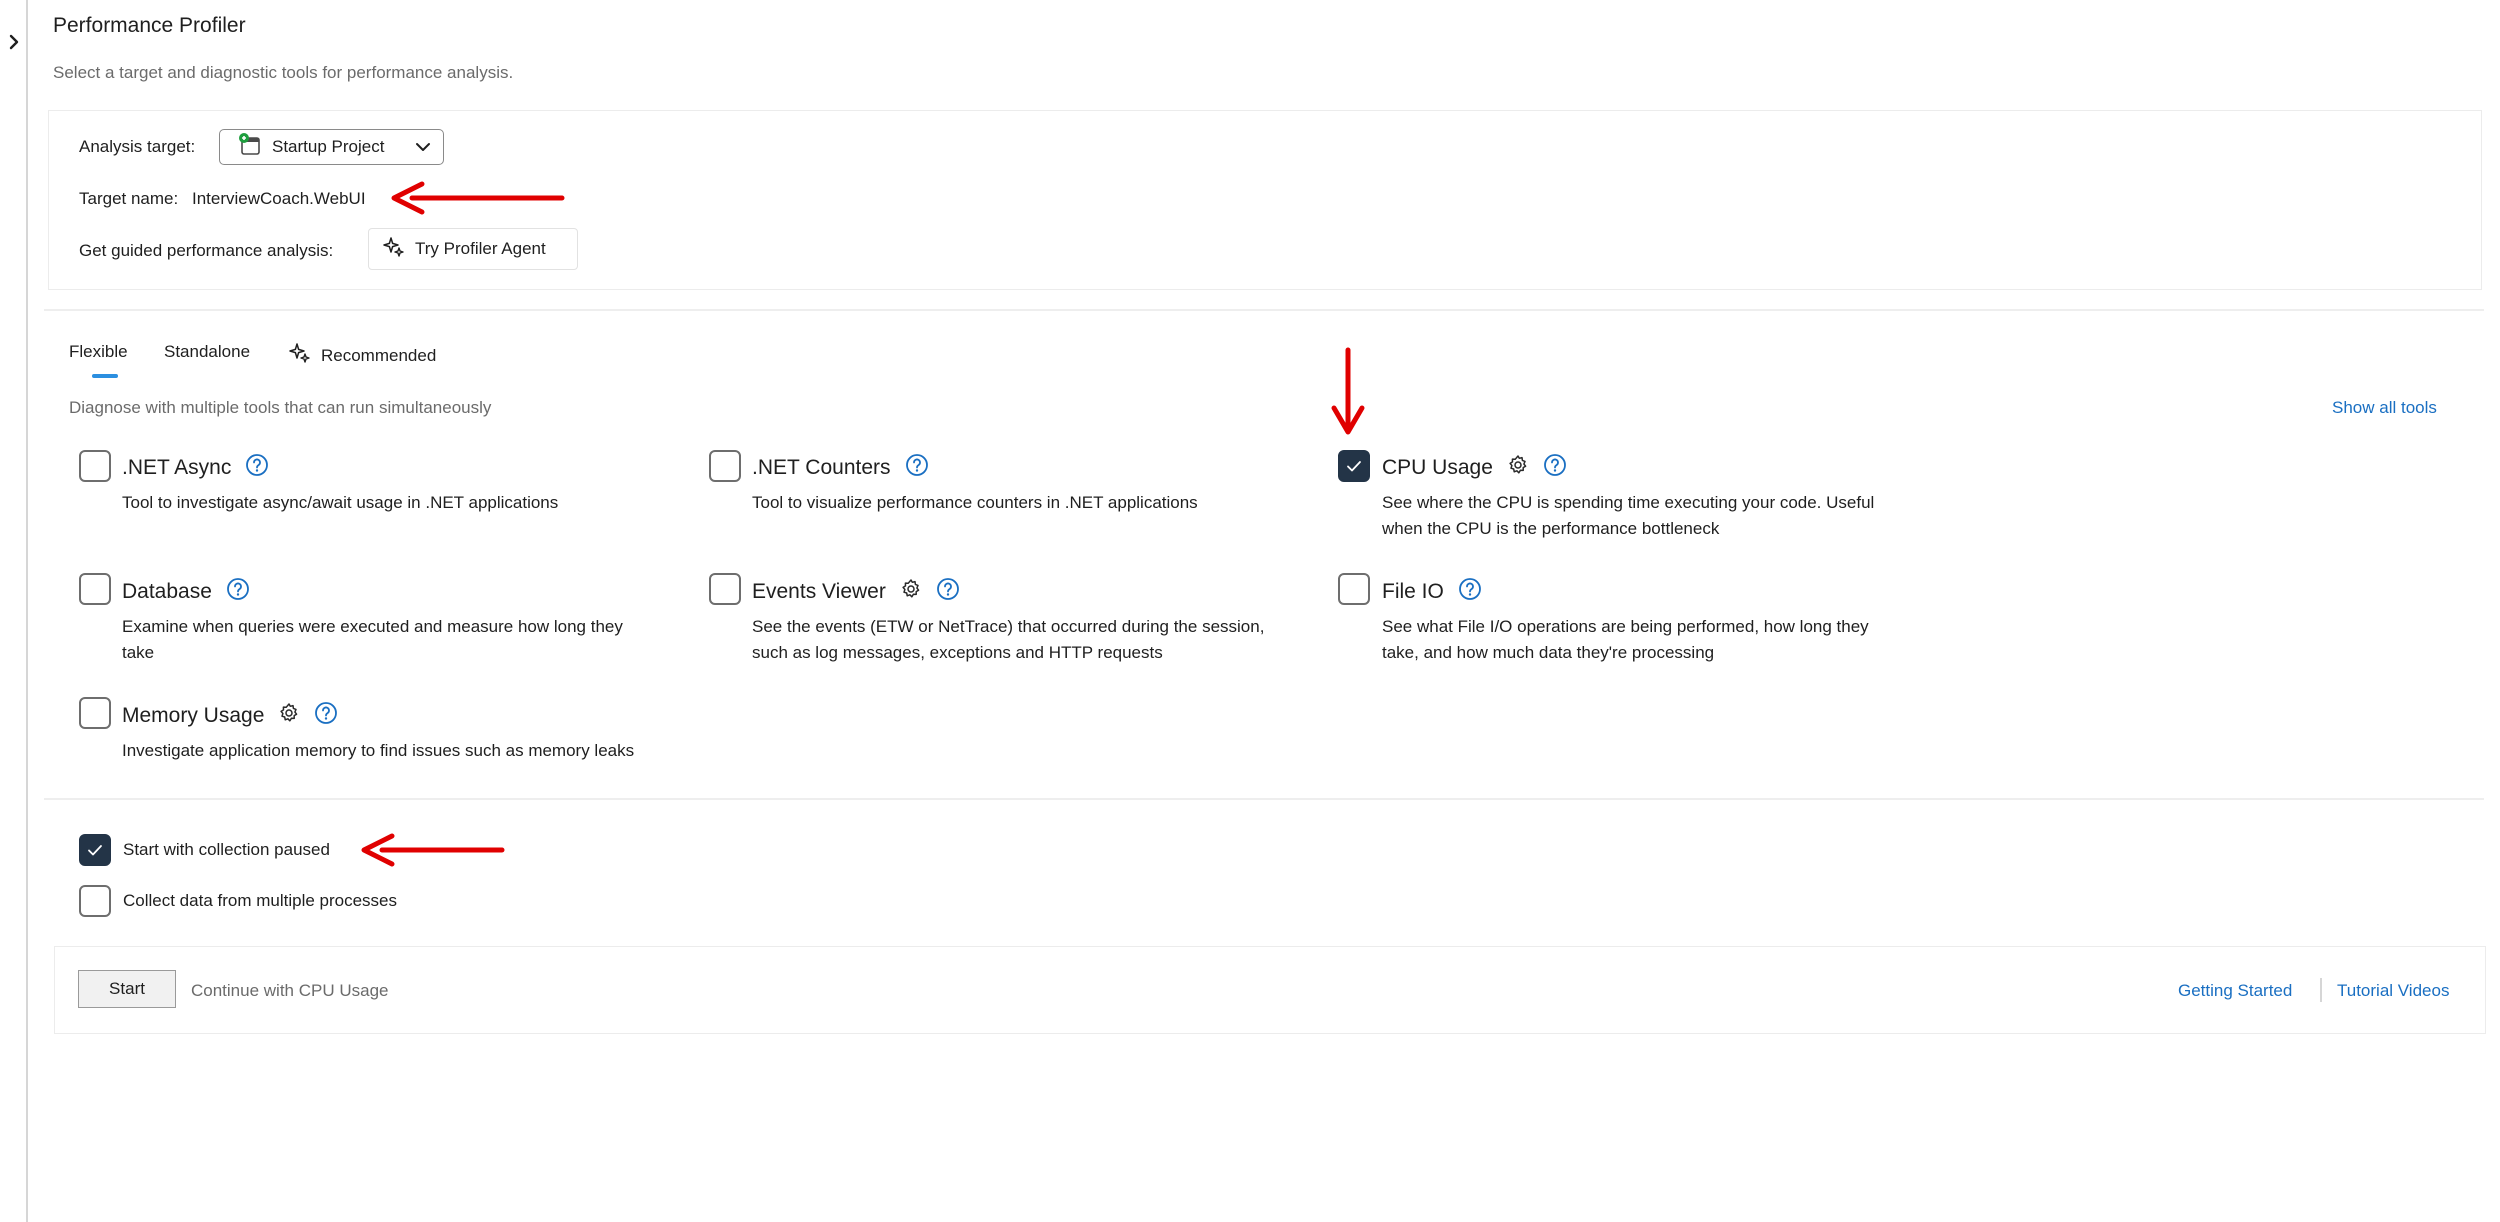 Image resolution: width=2500 pixels, height=1222 pixels. I want to click on guided-analysis-label: Get guided performance analysis:, so click(206, 250).